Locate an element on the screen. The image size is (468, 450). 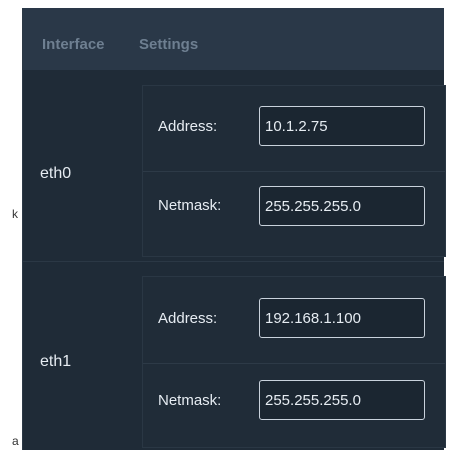
table-header: Interface Settings is located at coordinates (233, 39).